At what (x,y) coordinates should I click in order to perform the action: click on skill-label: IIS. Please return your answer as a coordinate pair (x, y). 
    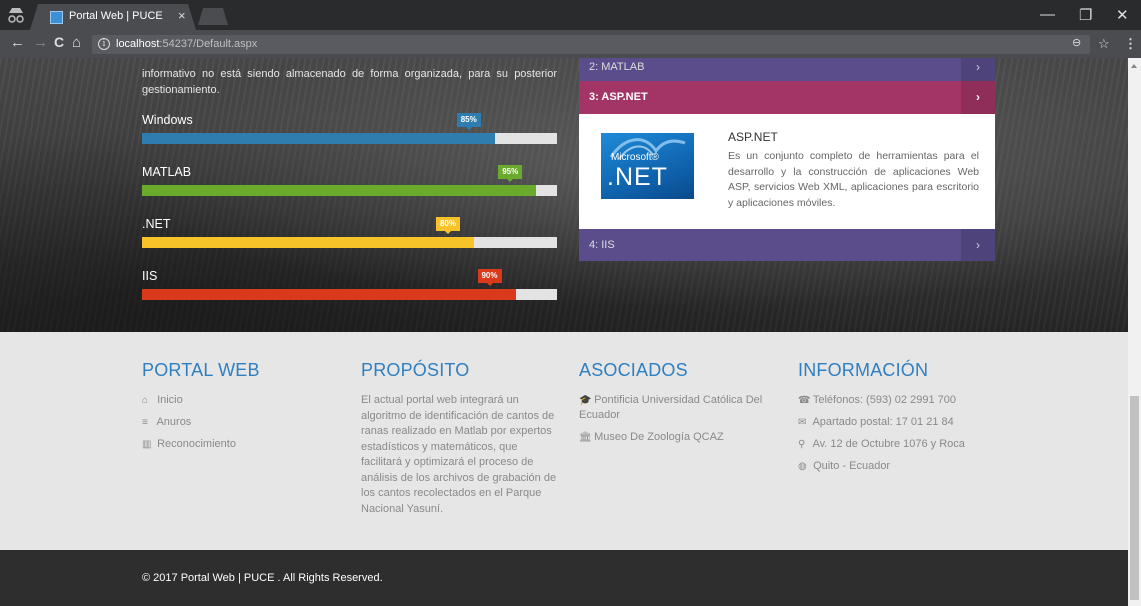
    Looking at the image, I should click on (150, 276).